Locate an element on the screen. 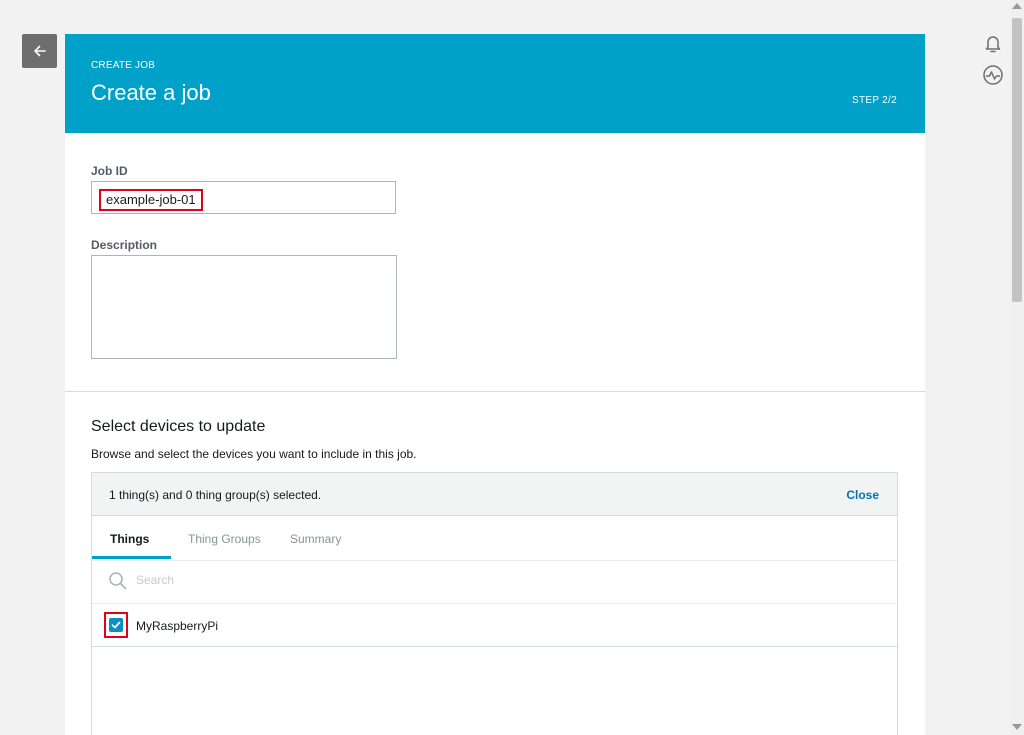  arrow-left-icon is located at coordinates (39, 51).